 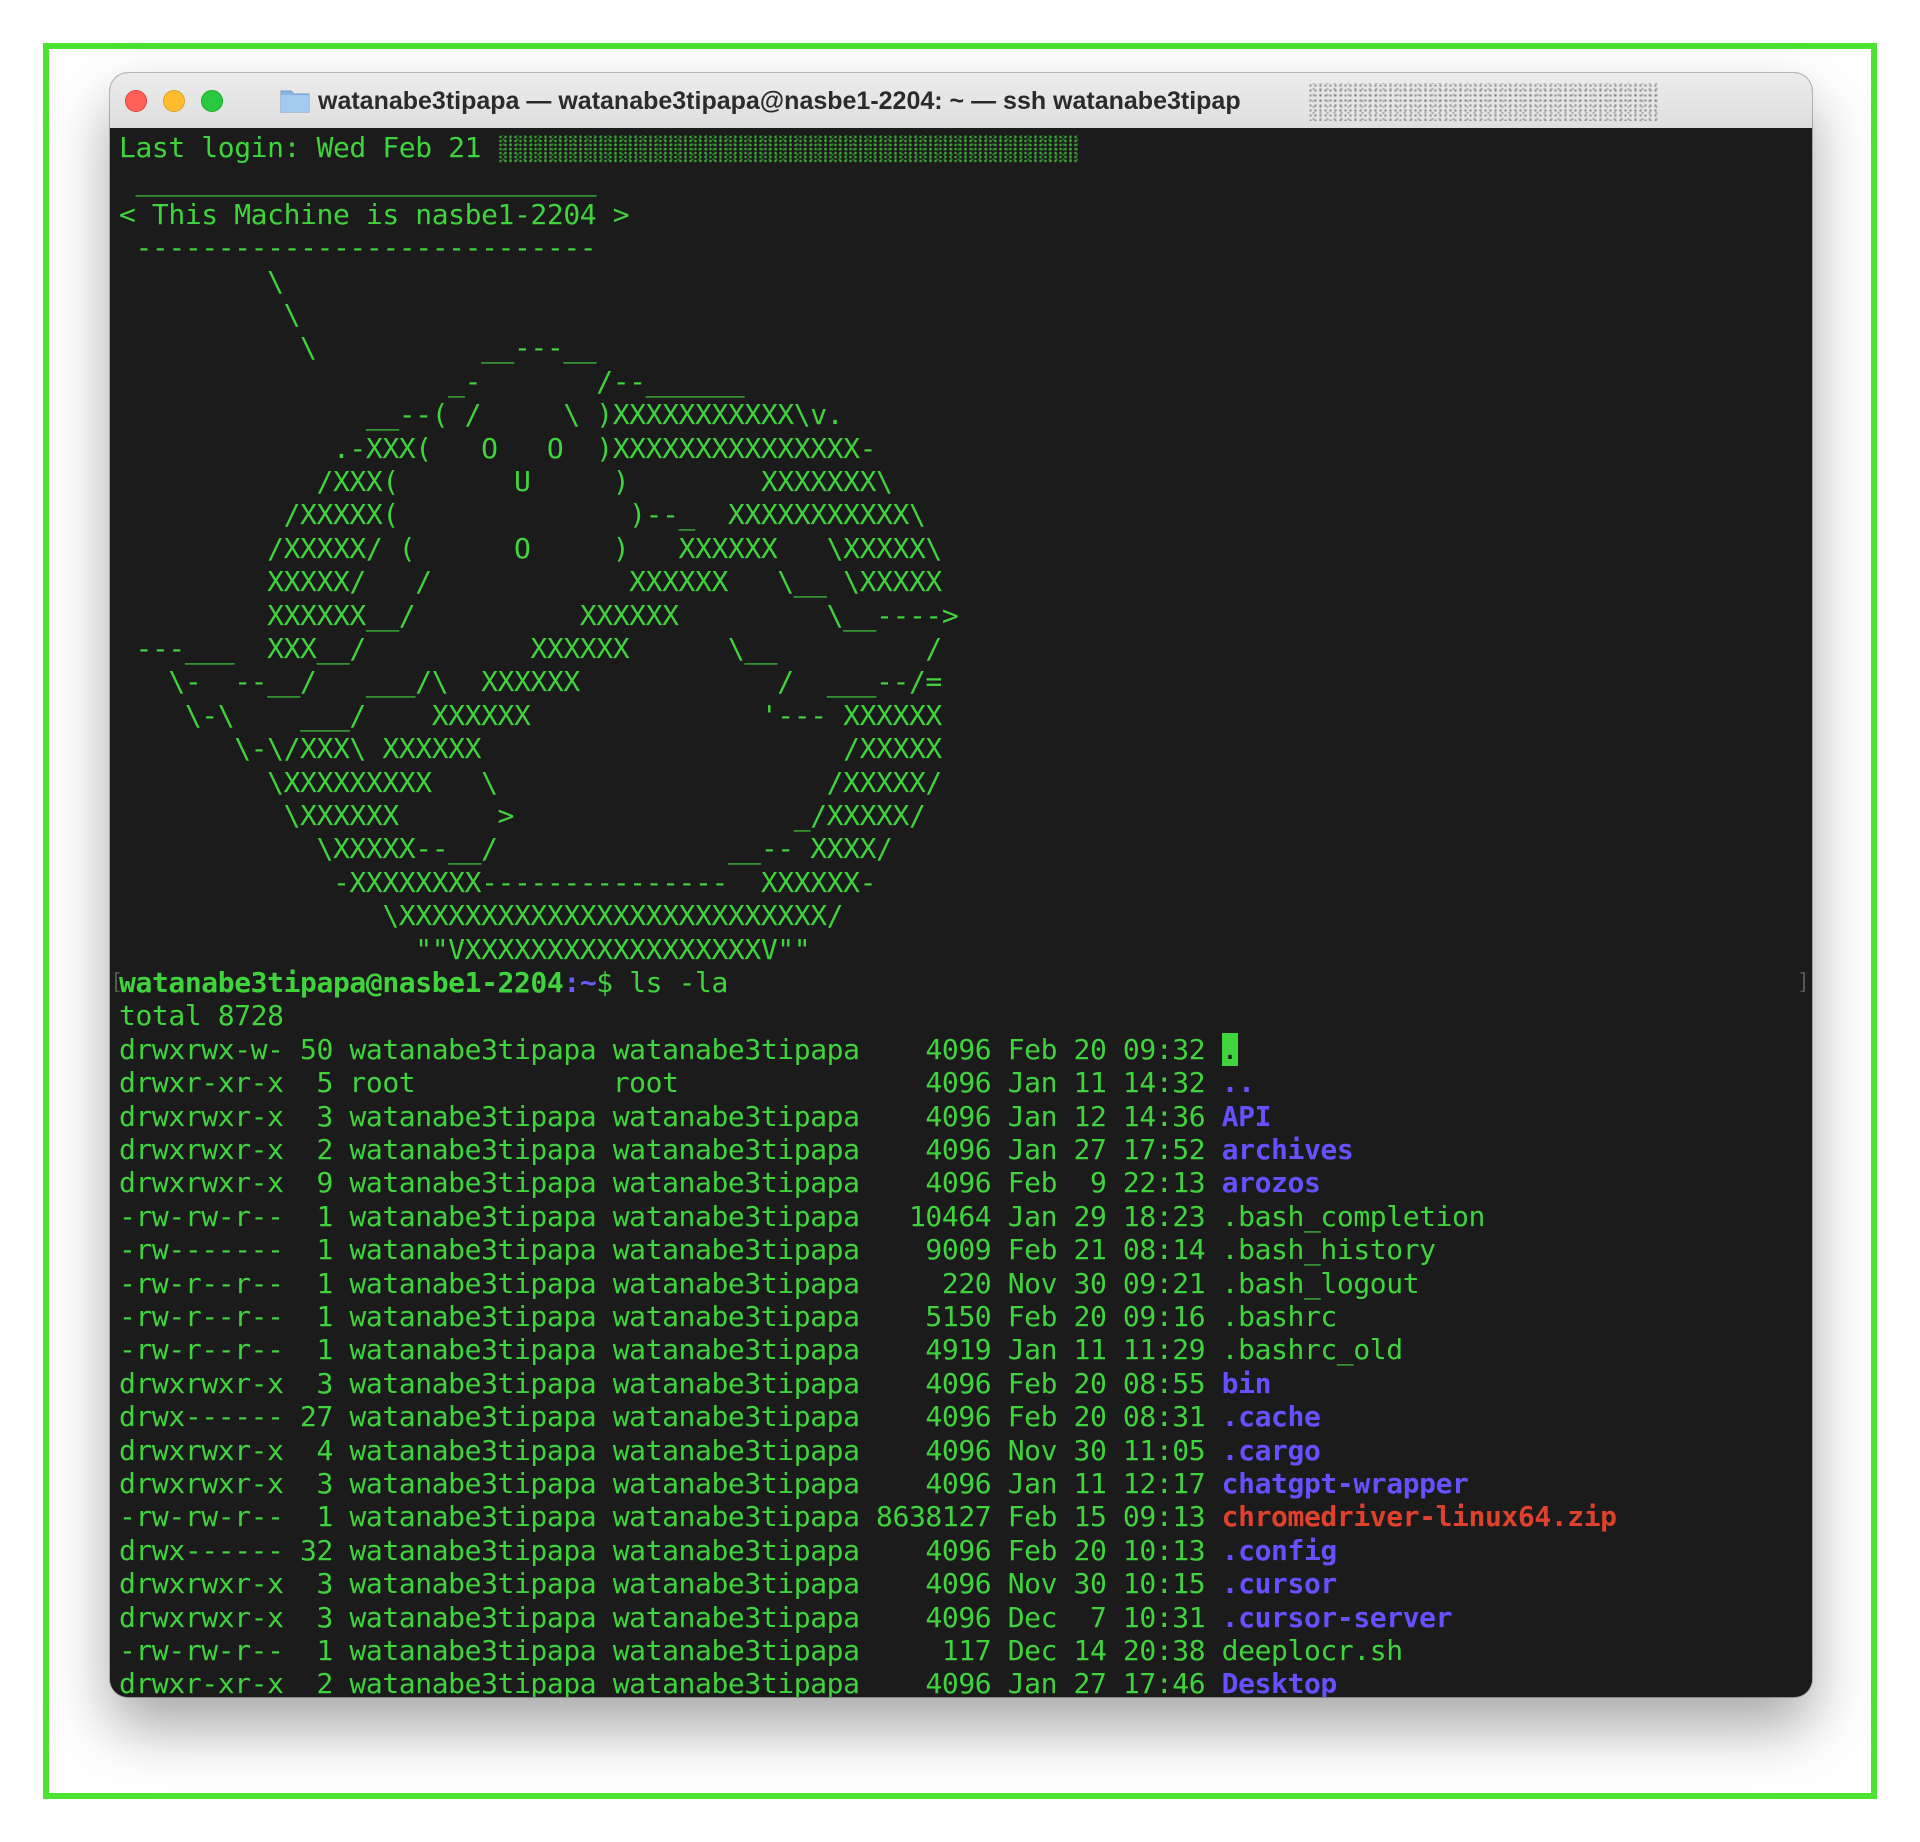 I want to click on listing-name: .cargo, so click(x=1271, y=1450).